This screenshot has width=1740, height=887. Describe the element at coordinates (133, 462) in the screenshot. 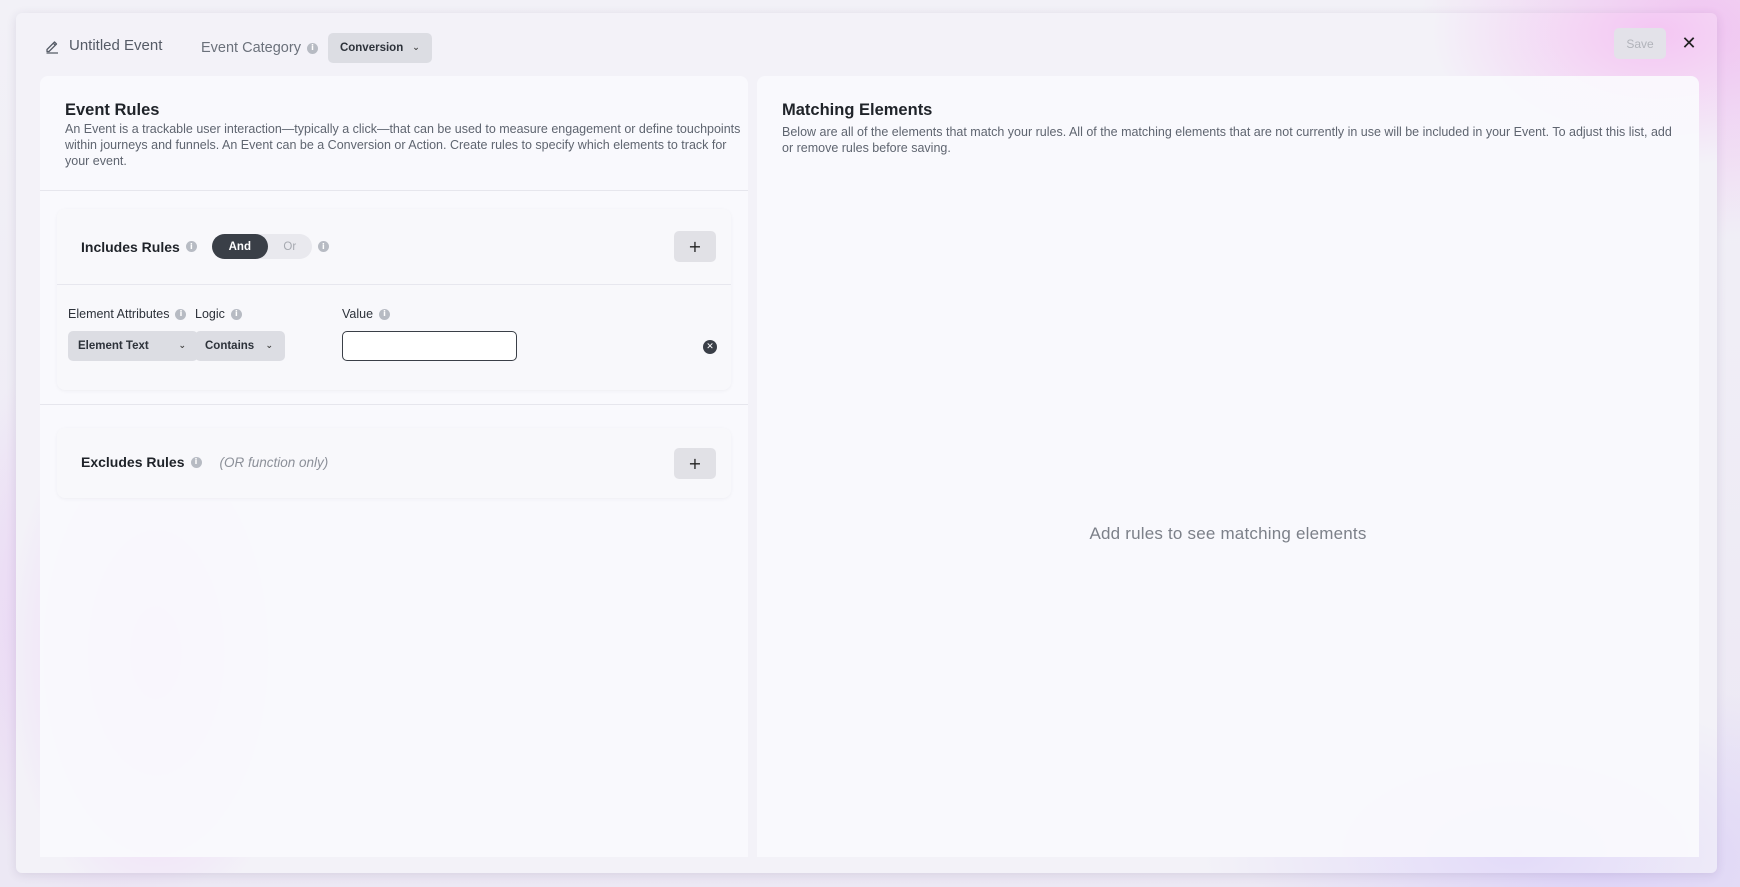

I see `excludes-rules-label: Excludes Rules` at that location.